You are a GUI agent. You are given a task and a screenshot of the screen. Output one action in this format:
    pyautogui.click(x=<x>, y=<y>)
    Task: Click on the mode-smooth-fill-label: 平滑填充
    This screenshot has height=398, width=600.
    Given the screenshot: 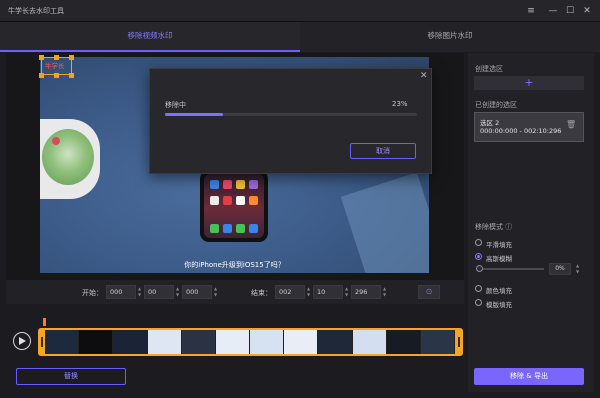 What is the action you would take?
    pyautogui.click(x=499, y=245)
    